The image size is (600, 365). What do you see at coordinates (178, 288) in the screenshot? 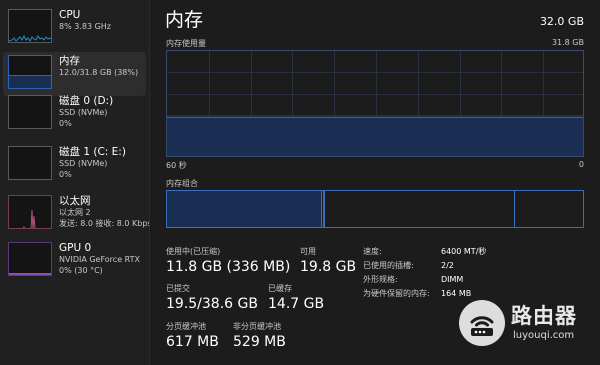
I see `committed-label: 已提交` at bounding box center [178, 288].